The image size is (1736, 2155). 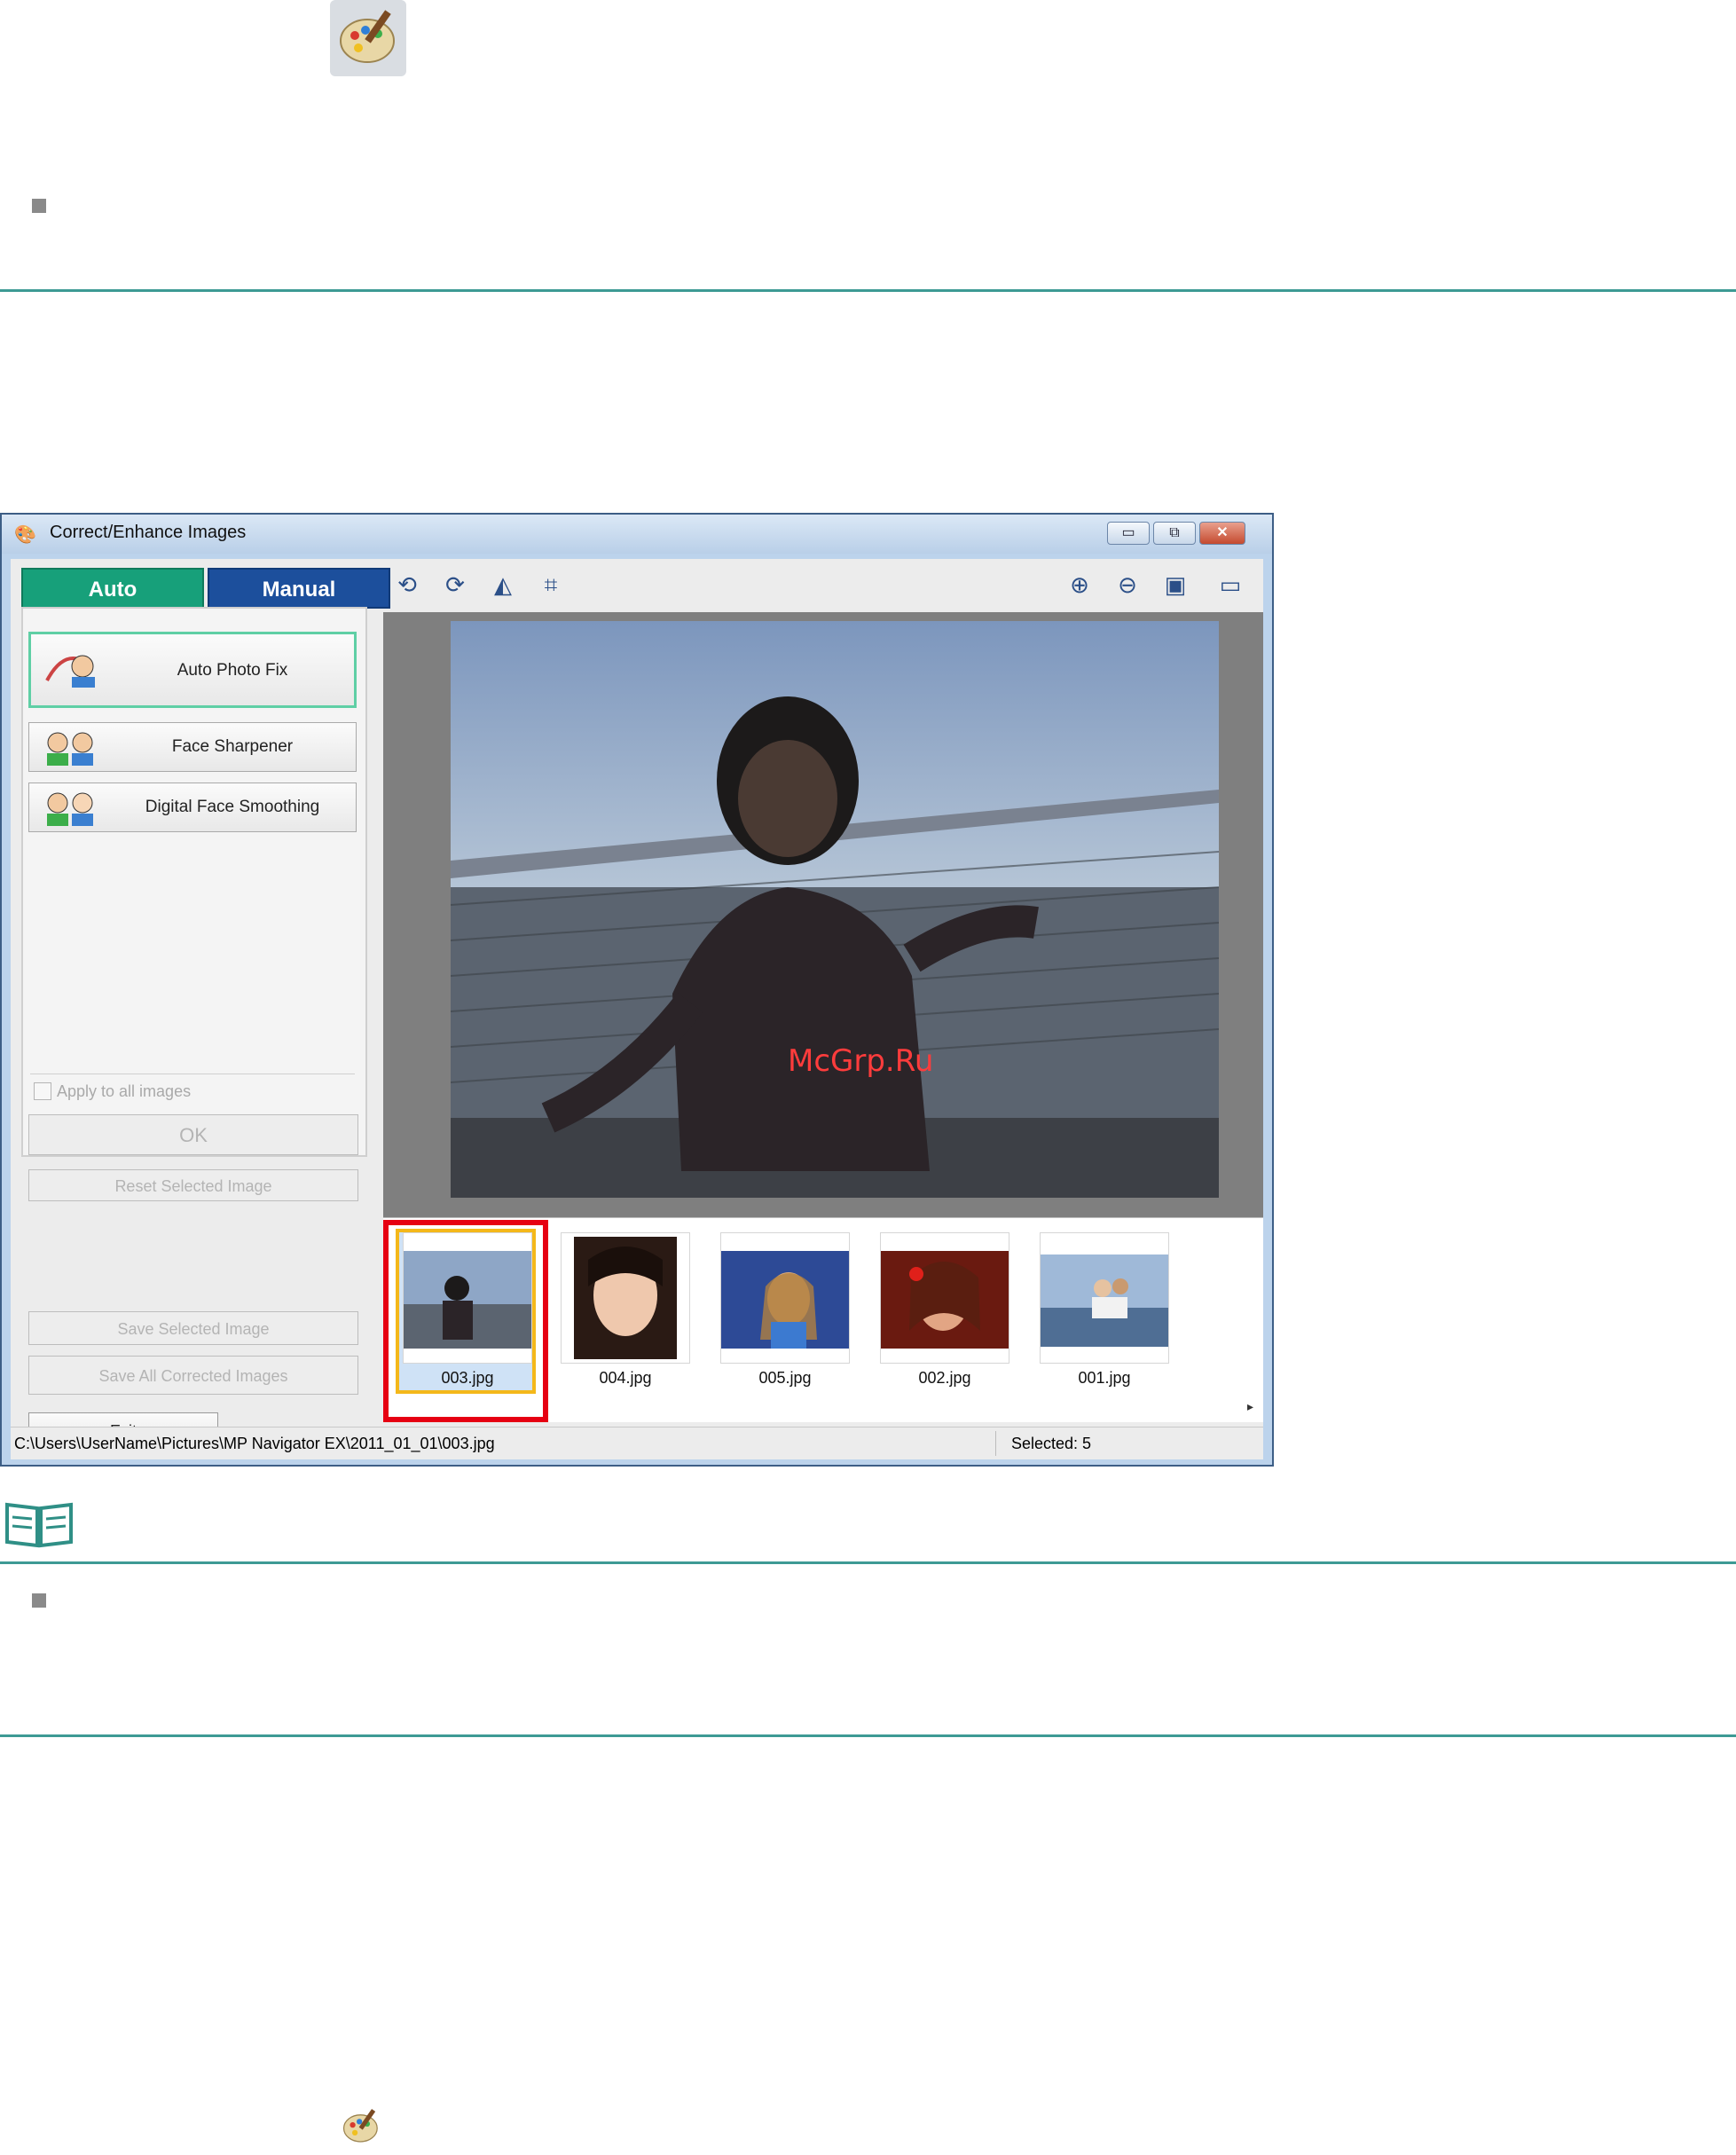 I want to click on section-divider, so click(x=868, y=290).